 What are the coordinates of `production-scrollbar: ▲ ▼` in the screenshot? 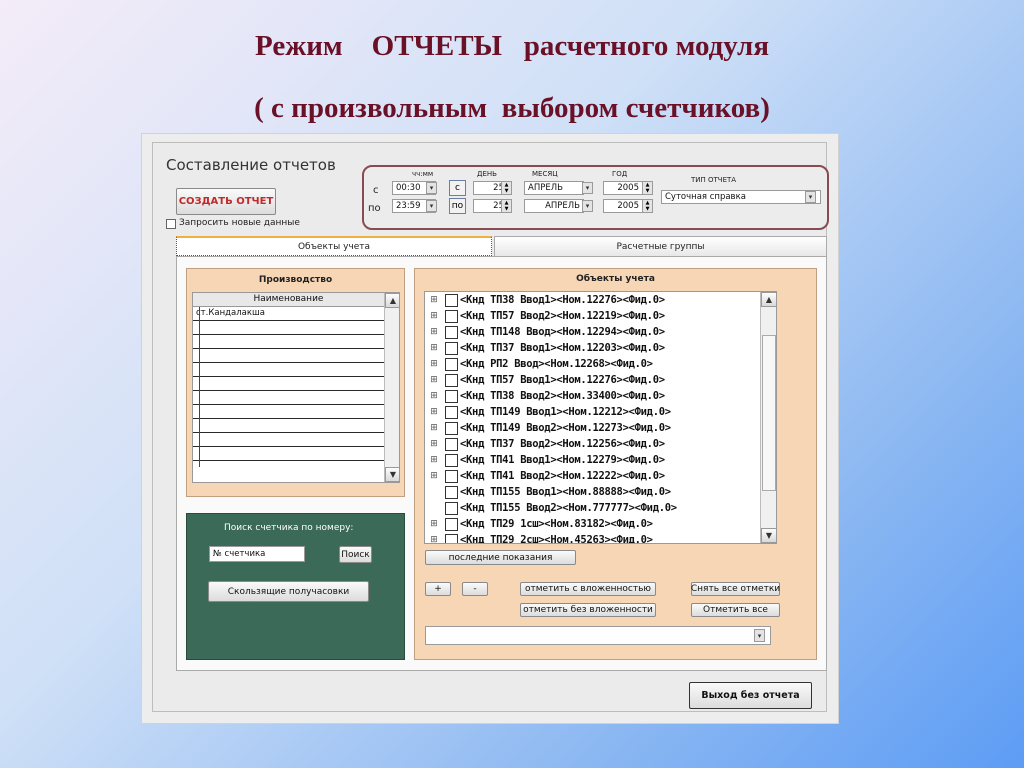 It's located at (391, 387).